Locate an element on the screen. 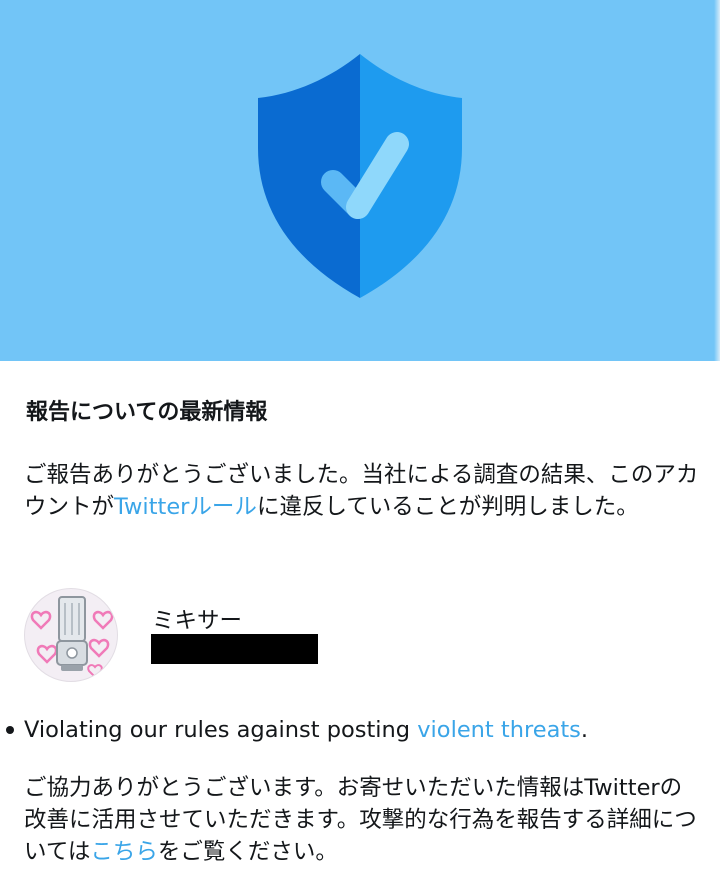 This screenshot has width=720, height=881. account-name: ミキサー is located at coordinates (197, 621).